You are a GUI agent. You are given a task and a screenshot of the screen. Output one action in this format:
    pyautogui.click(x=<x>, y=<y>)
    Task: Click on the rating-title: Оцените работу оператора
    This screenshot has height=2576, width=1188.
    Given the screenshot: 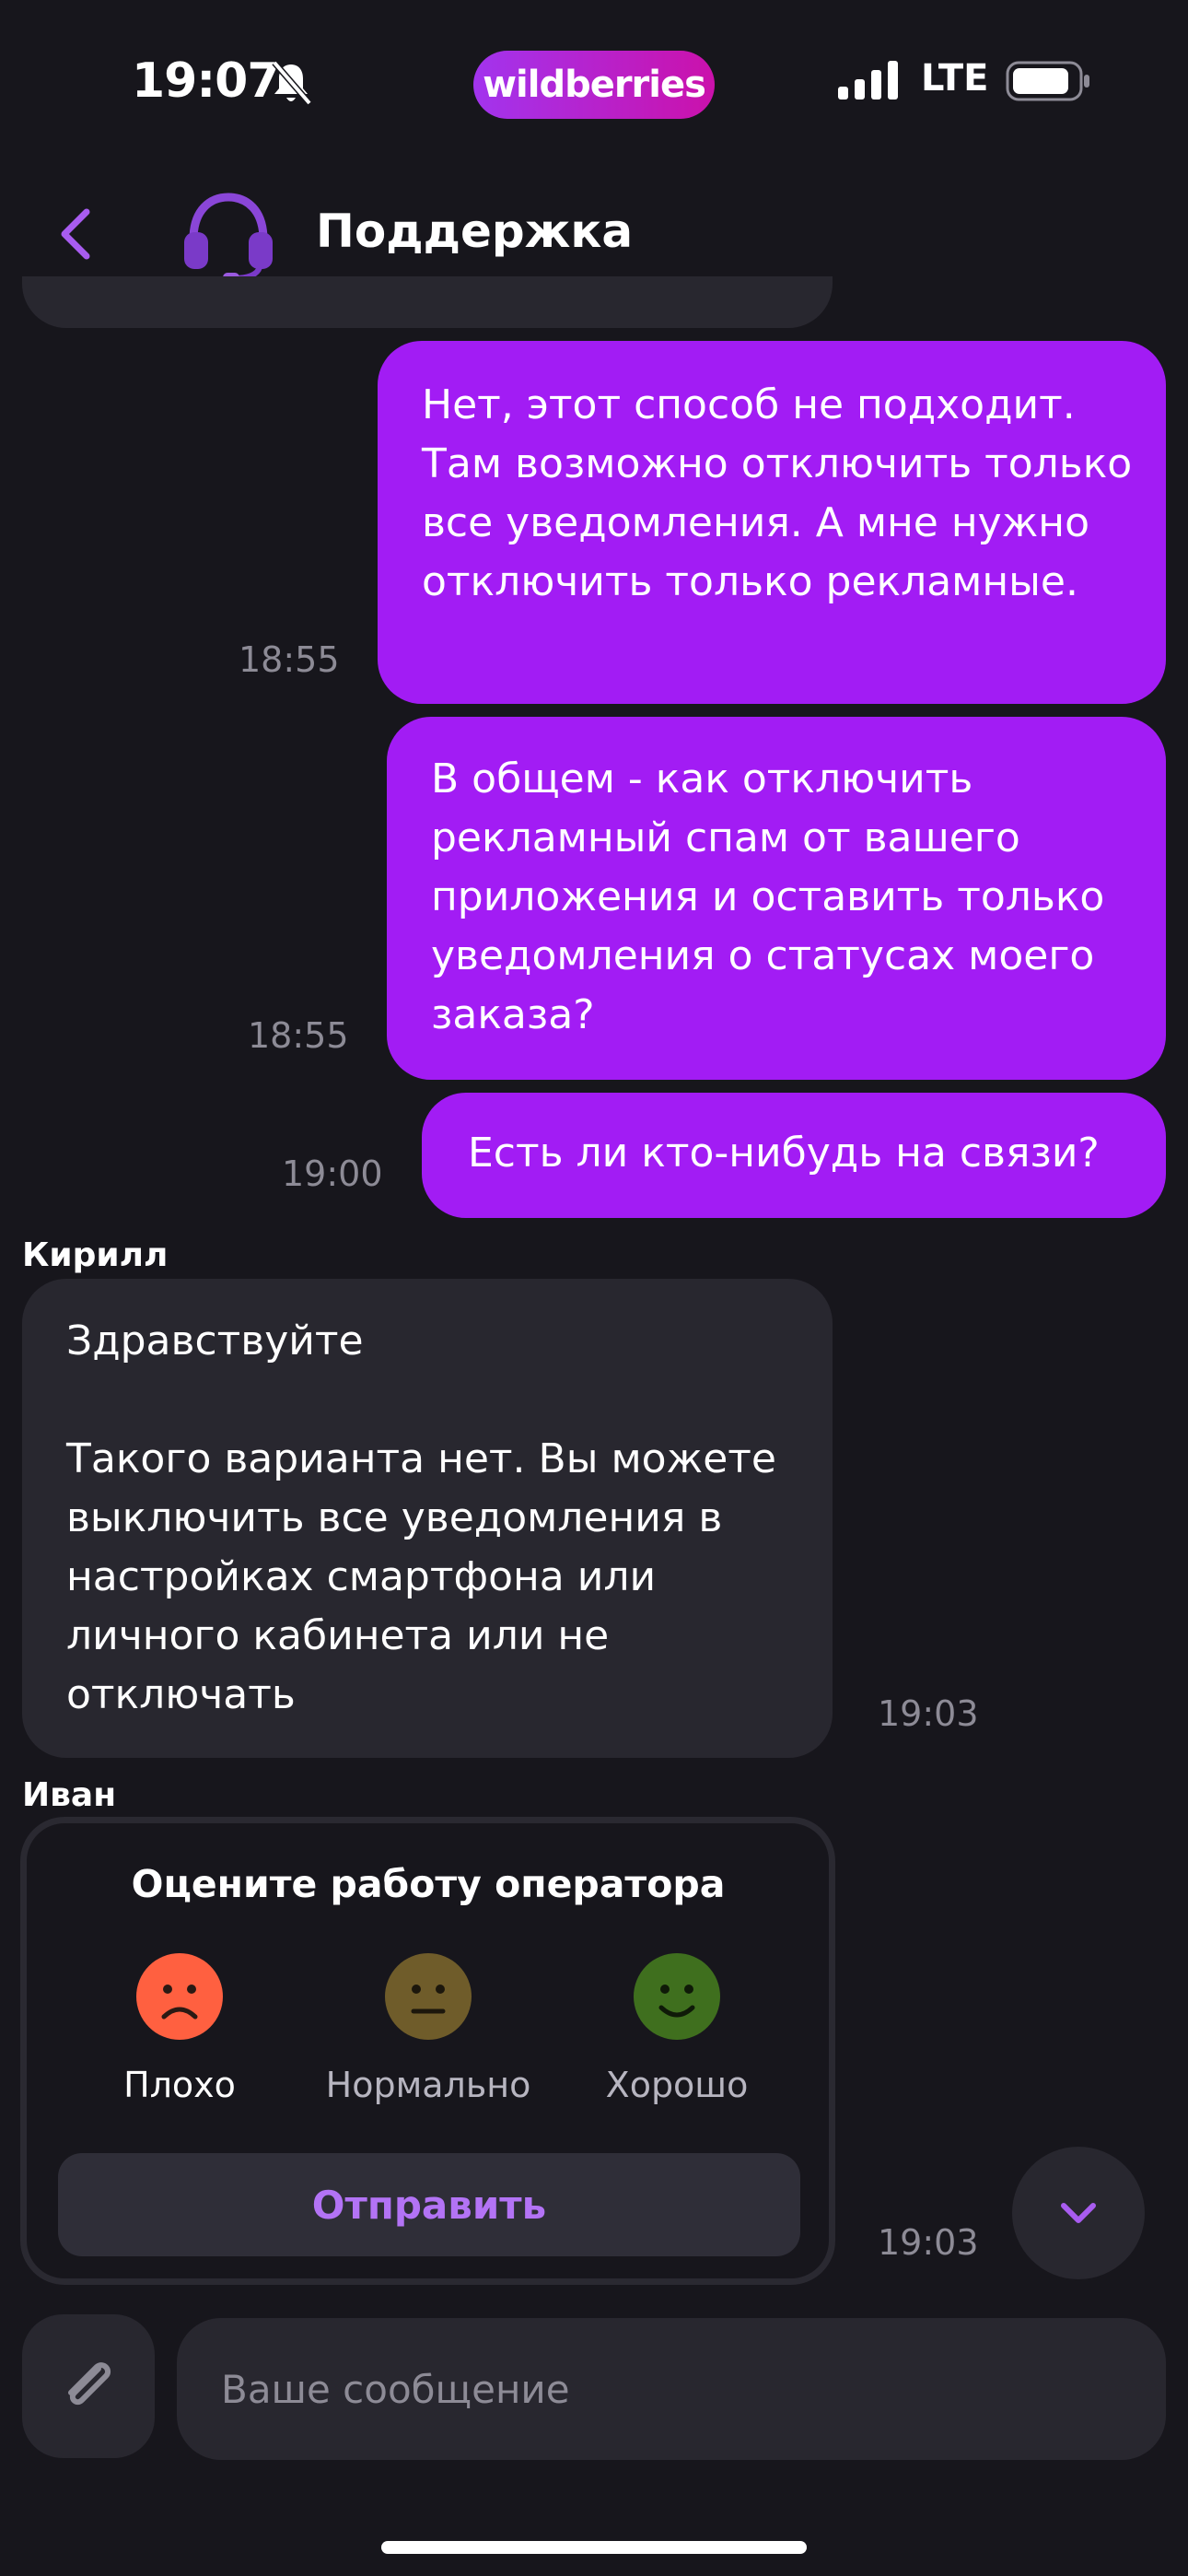 What is the action you would take?
    pyautogui.click(x=428, y=1884)
    